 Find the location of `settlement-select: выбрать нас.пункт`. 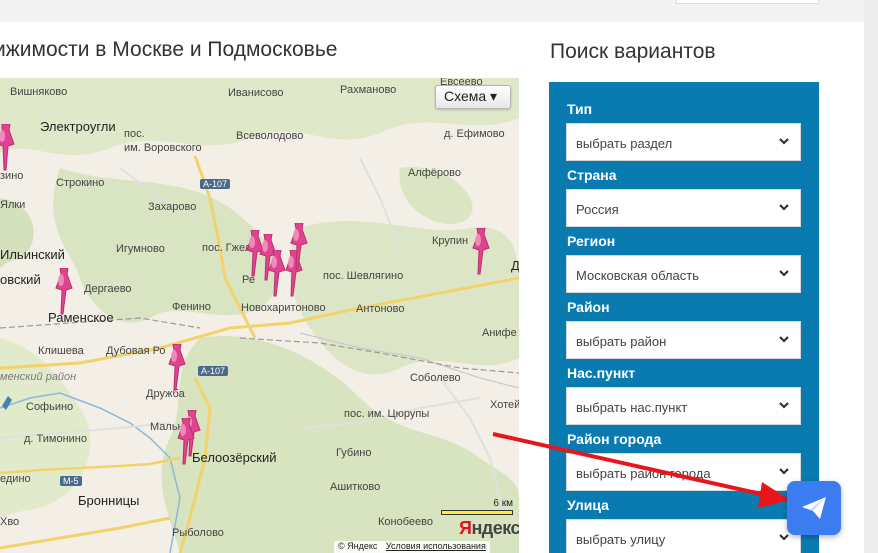

settlement-select: выбрать нас.пункт is located at coordinates (683, 406).